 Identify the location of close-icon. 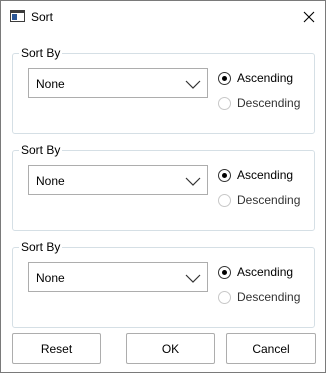
(309, 16).